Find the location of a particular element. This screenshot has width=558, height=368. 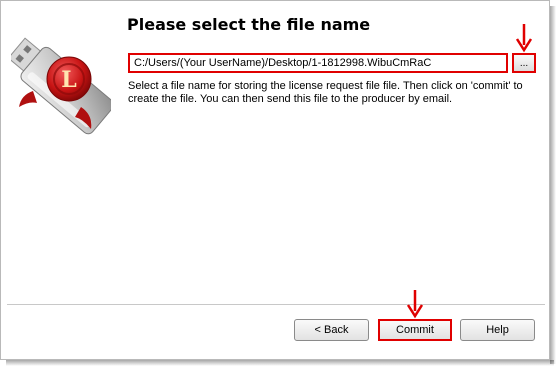

page-title: Please select the file name is located at coordinates (249, 24).